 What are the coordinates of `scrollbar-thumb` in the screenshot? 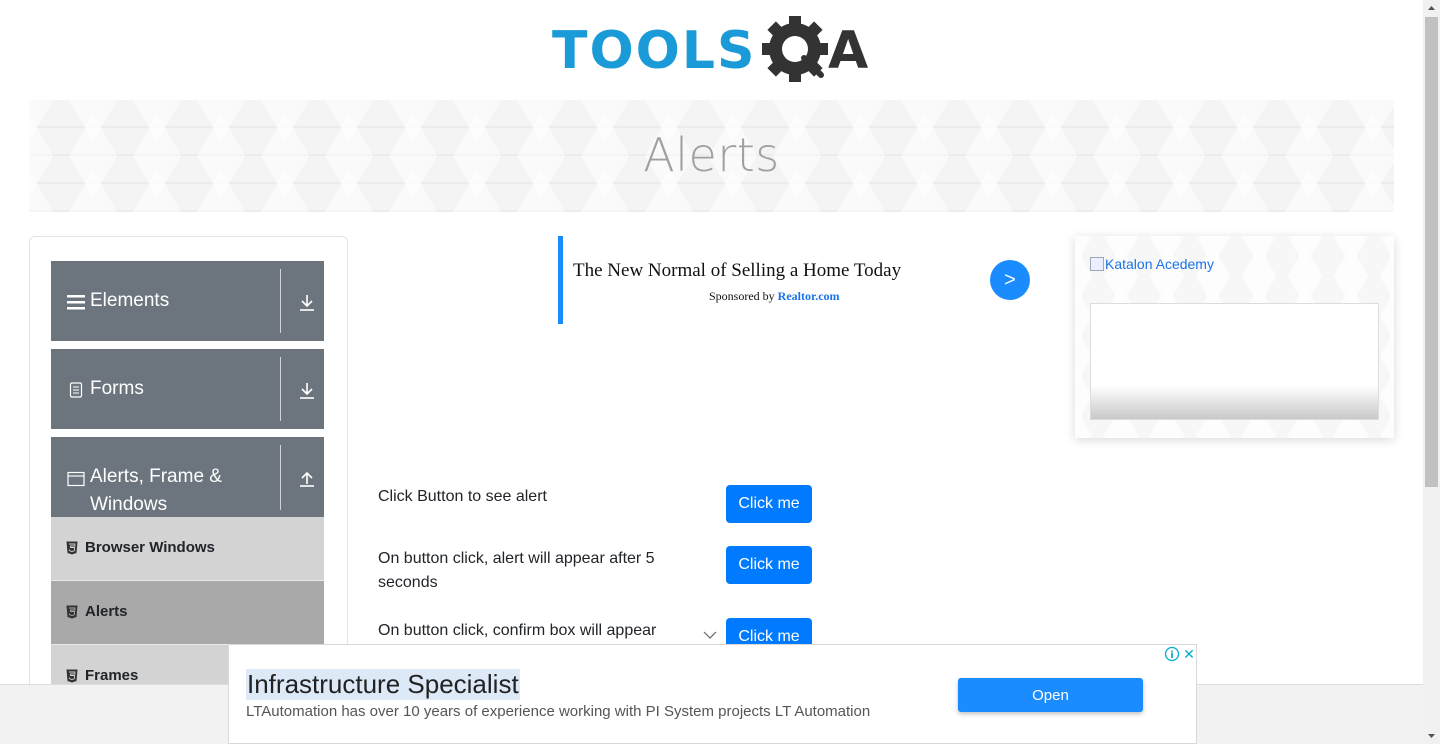 It's located at (1431, 252).